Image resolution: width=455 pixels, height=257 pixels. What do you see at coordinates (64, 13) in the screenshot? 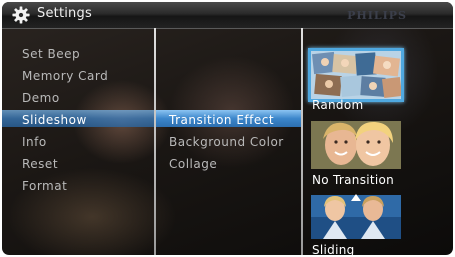
I see `page-title: Settings` at bounding box center [64, 13].